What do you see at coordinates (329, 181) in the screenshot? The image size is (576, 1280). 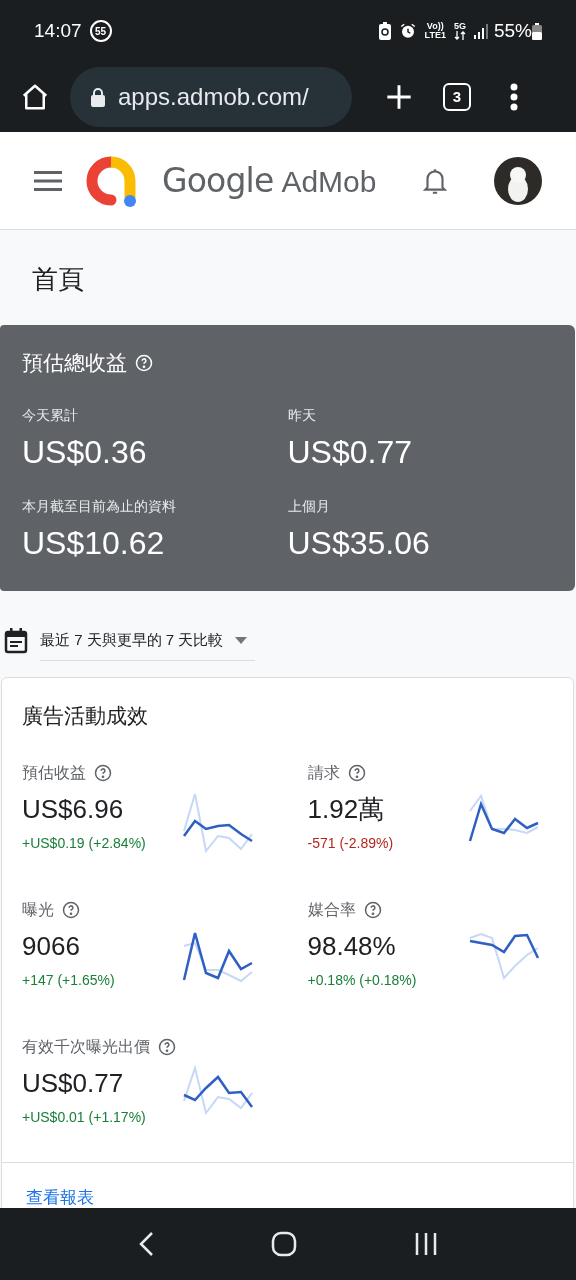 I see `product-name: AdMob` at bounding box center [329, 181].